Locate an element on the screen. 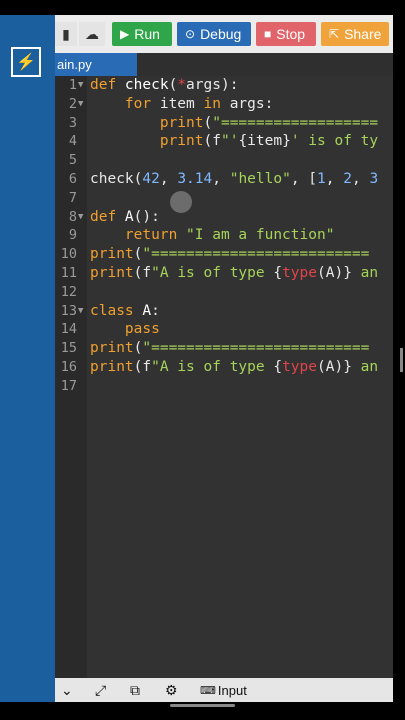 The image size is (405, 720). line-number: 10 is located at coordinates (68, 254).